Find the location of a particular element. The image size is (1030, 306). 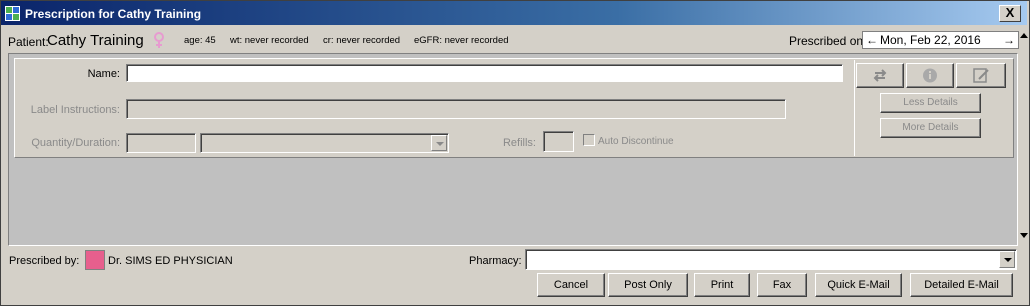

prescribed-on-label: Prescribed on: is located at coordinates (828, 41).